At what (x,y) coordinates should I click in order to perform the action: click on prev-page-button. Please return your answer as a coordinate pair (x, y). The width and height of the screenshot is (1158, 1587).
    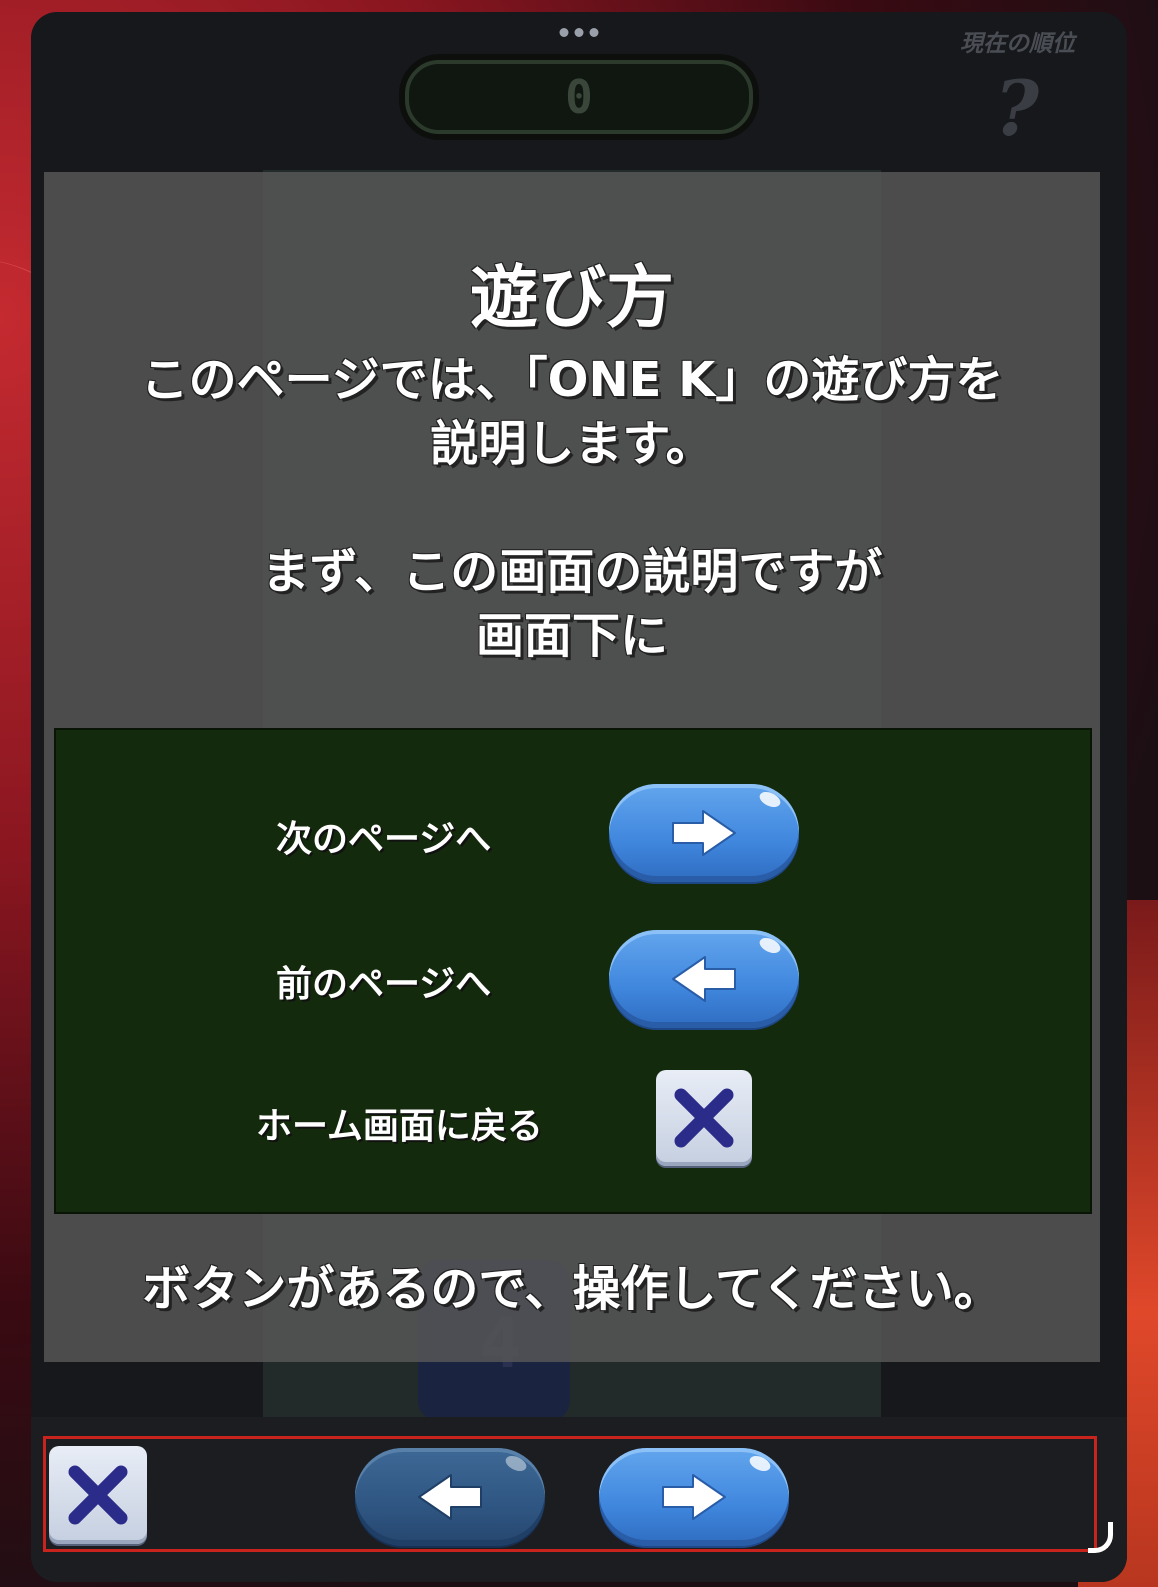
    Looking at the image, I should click on (450, 1497).